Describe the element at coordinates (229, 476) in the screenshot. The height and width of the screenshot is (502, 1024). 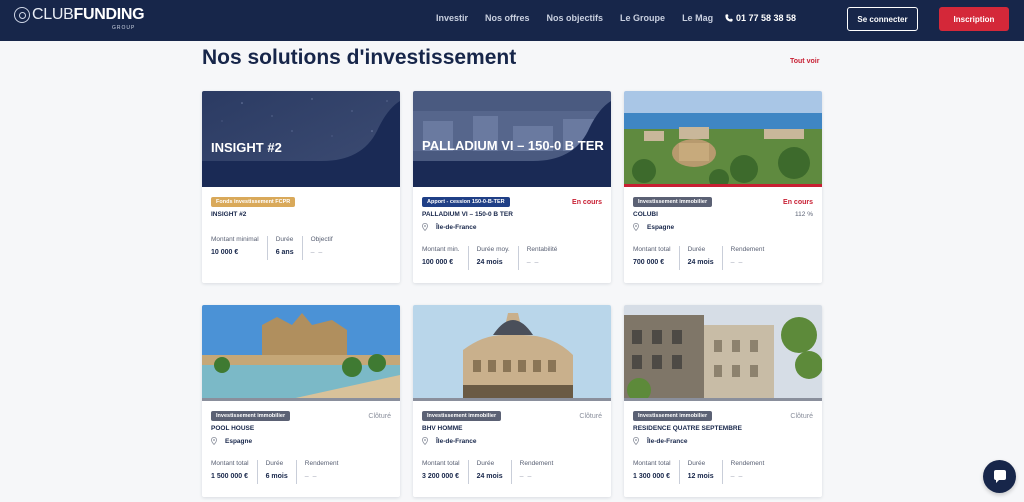
I see `metric-value: 1 500 000 €` at that location.